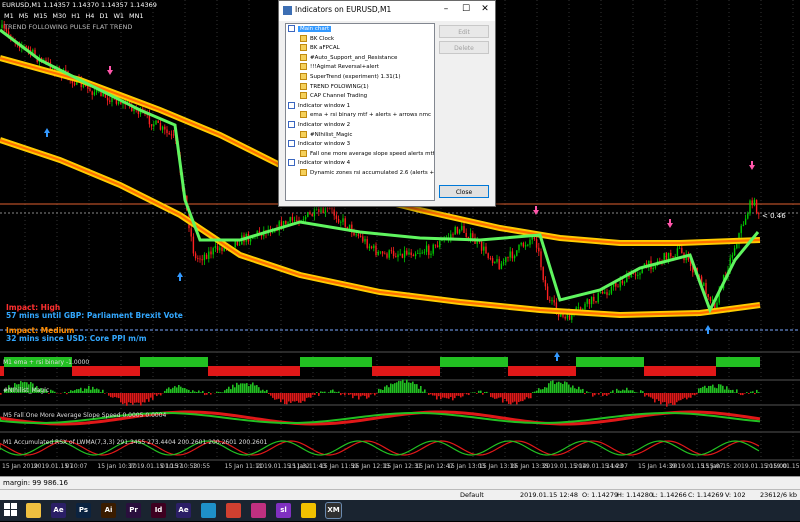 This screenshot has width=800, height=522. I want to click on indesign-icon: Id, so click(158, 510).